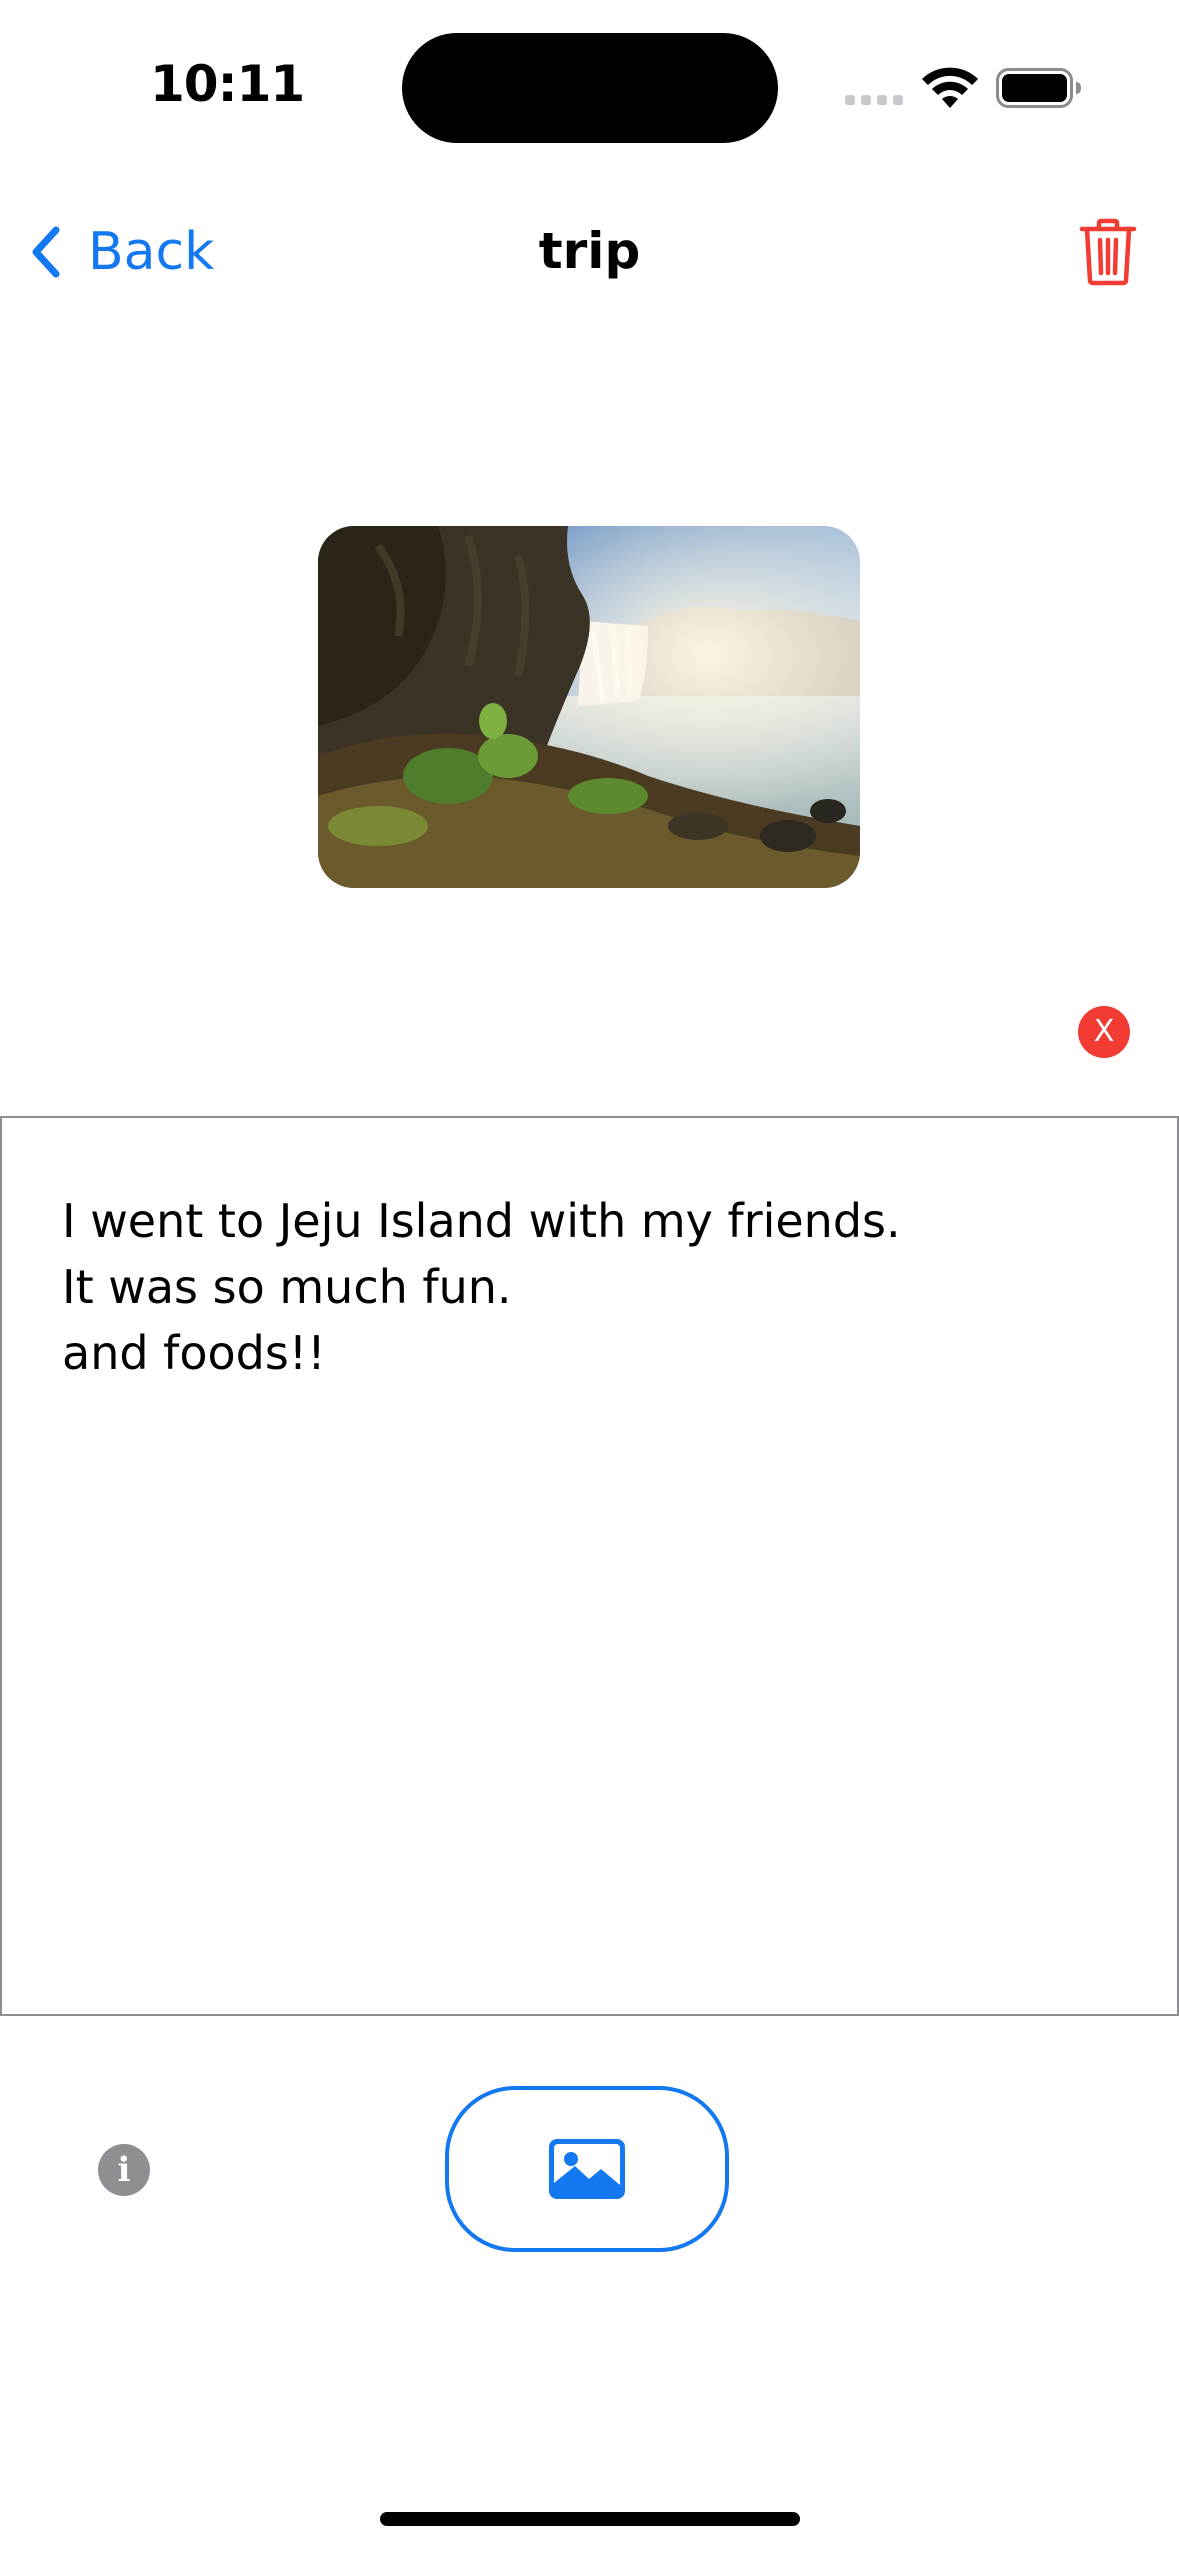 The image size is (1179, 2556). I want to click on home-indicator, so click(590, 2519).